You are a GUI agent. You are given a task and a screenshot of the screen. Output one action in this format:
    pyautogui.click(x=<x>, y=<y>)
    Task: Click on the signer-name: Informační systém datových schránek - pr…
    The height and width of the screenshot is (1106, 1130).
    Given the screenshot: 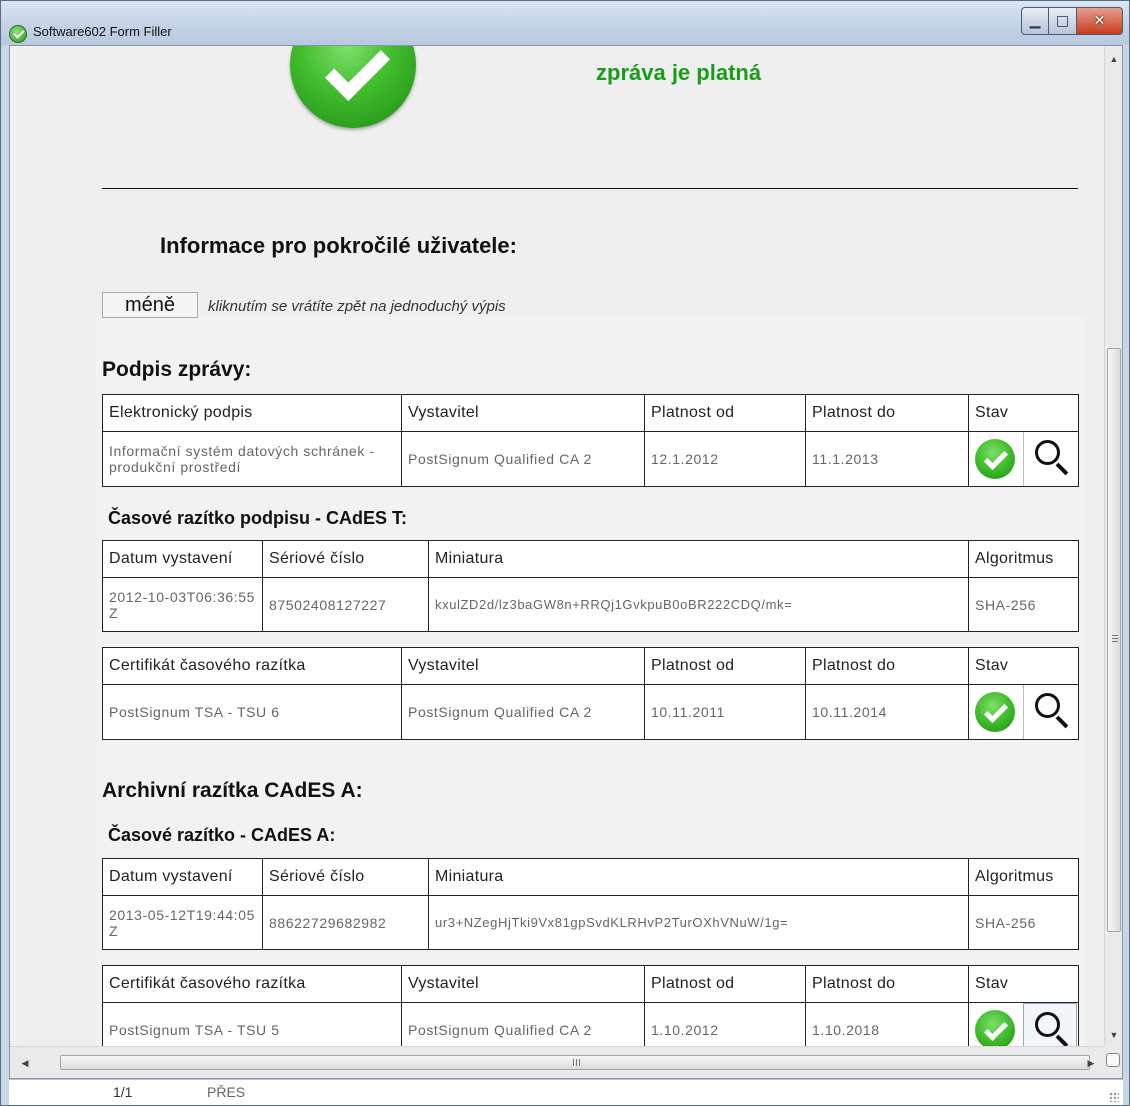 What is the action you would take?
    pyautogui.click(x=252, y=459)
    